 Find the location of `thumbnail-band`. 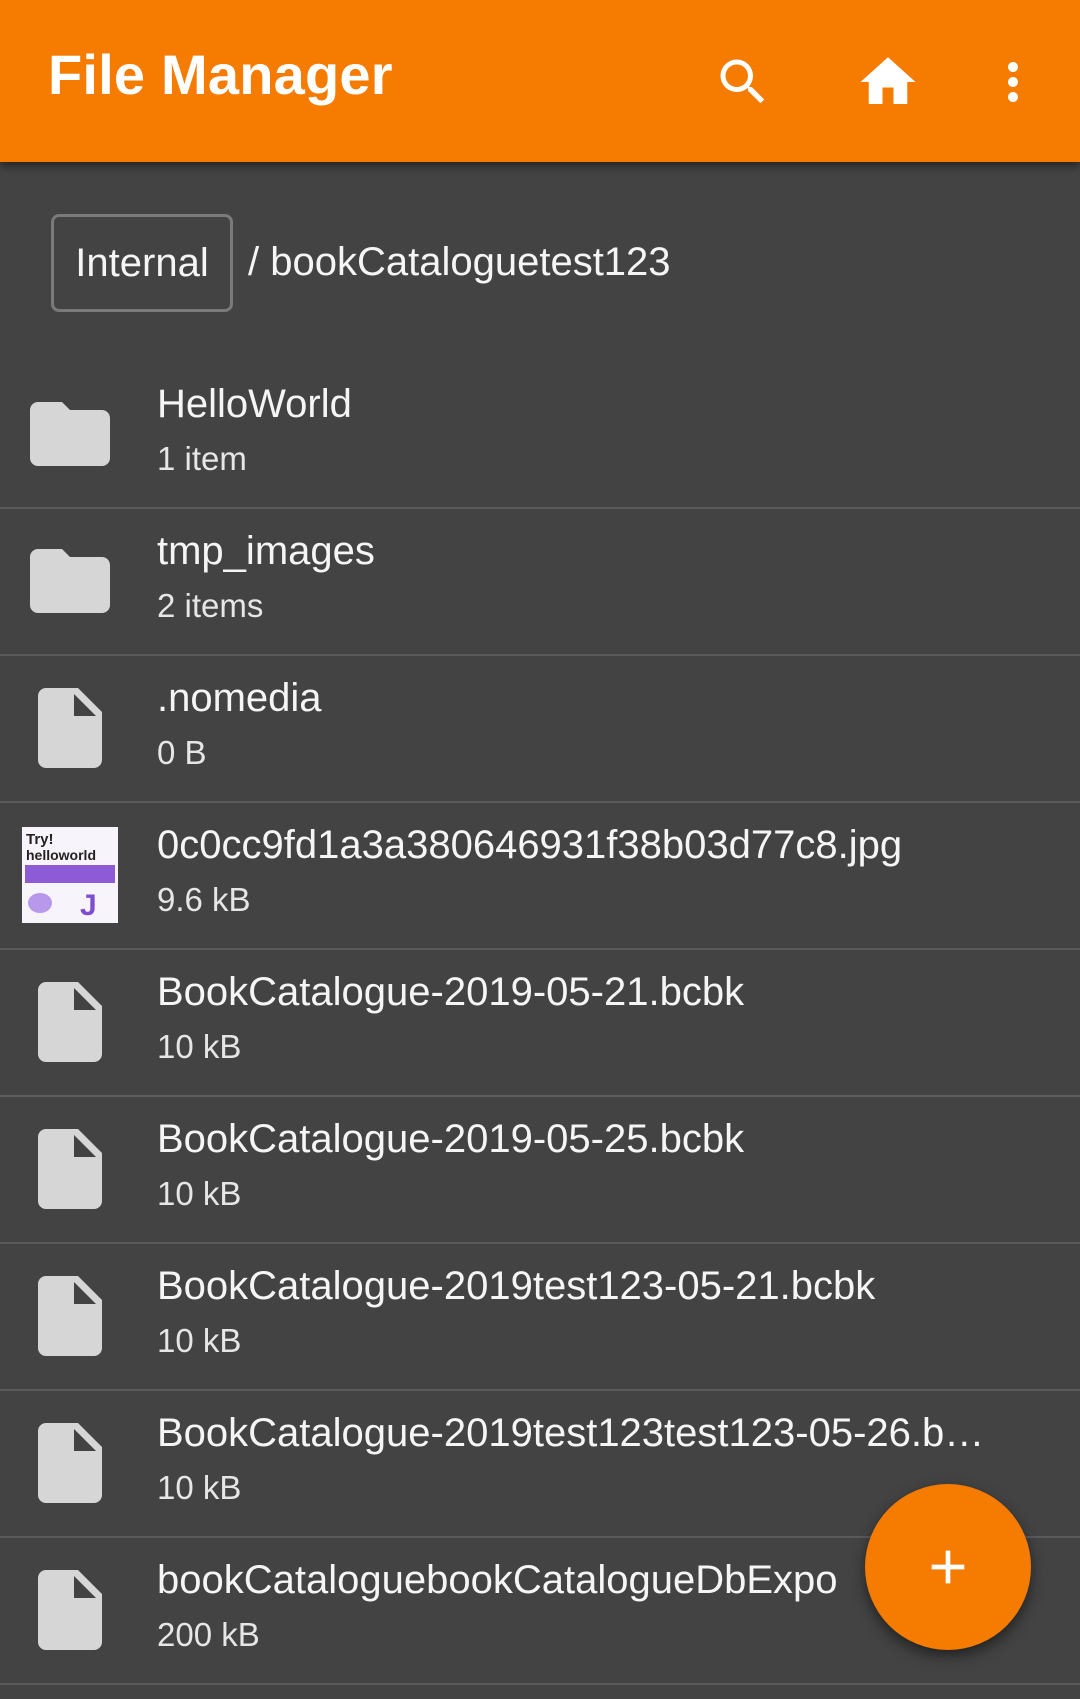

thumbnail-band is located at coordinates (70, 874).